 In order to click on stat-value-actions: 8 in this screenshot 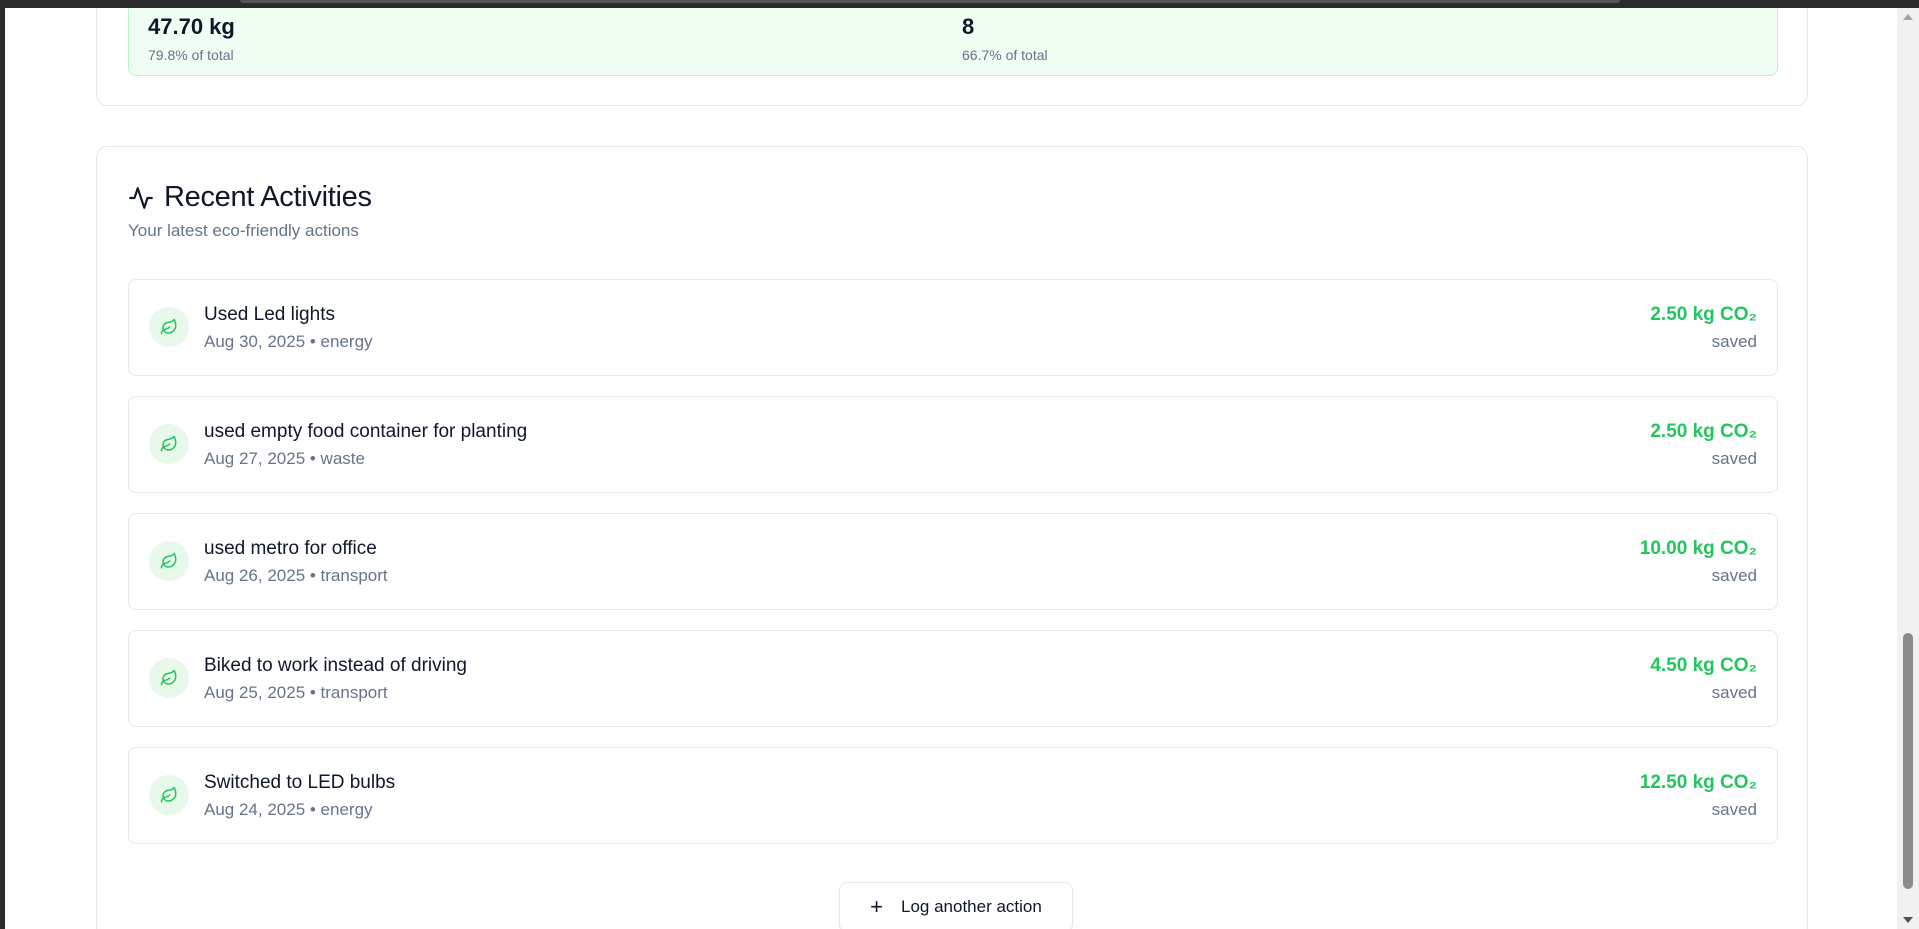, I will do `click(968, 26)`.